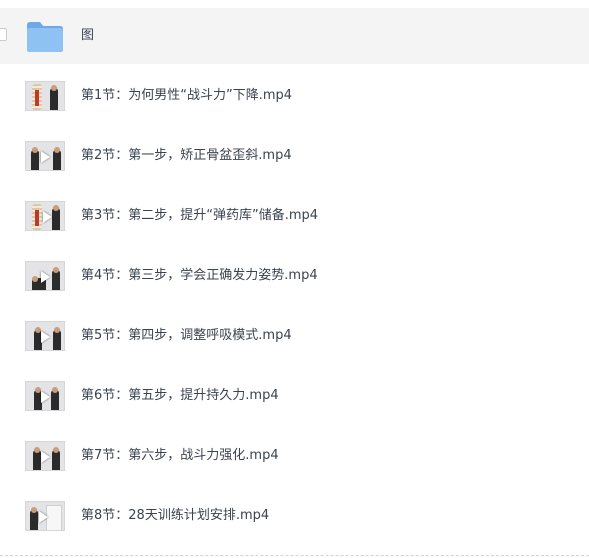 This screenshot has height=558, width=589. I want to click on folder-name: 图, so click(88, 35).